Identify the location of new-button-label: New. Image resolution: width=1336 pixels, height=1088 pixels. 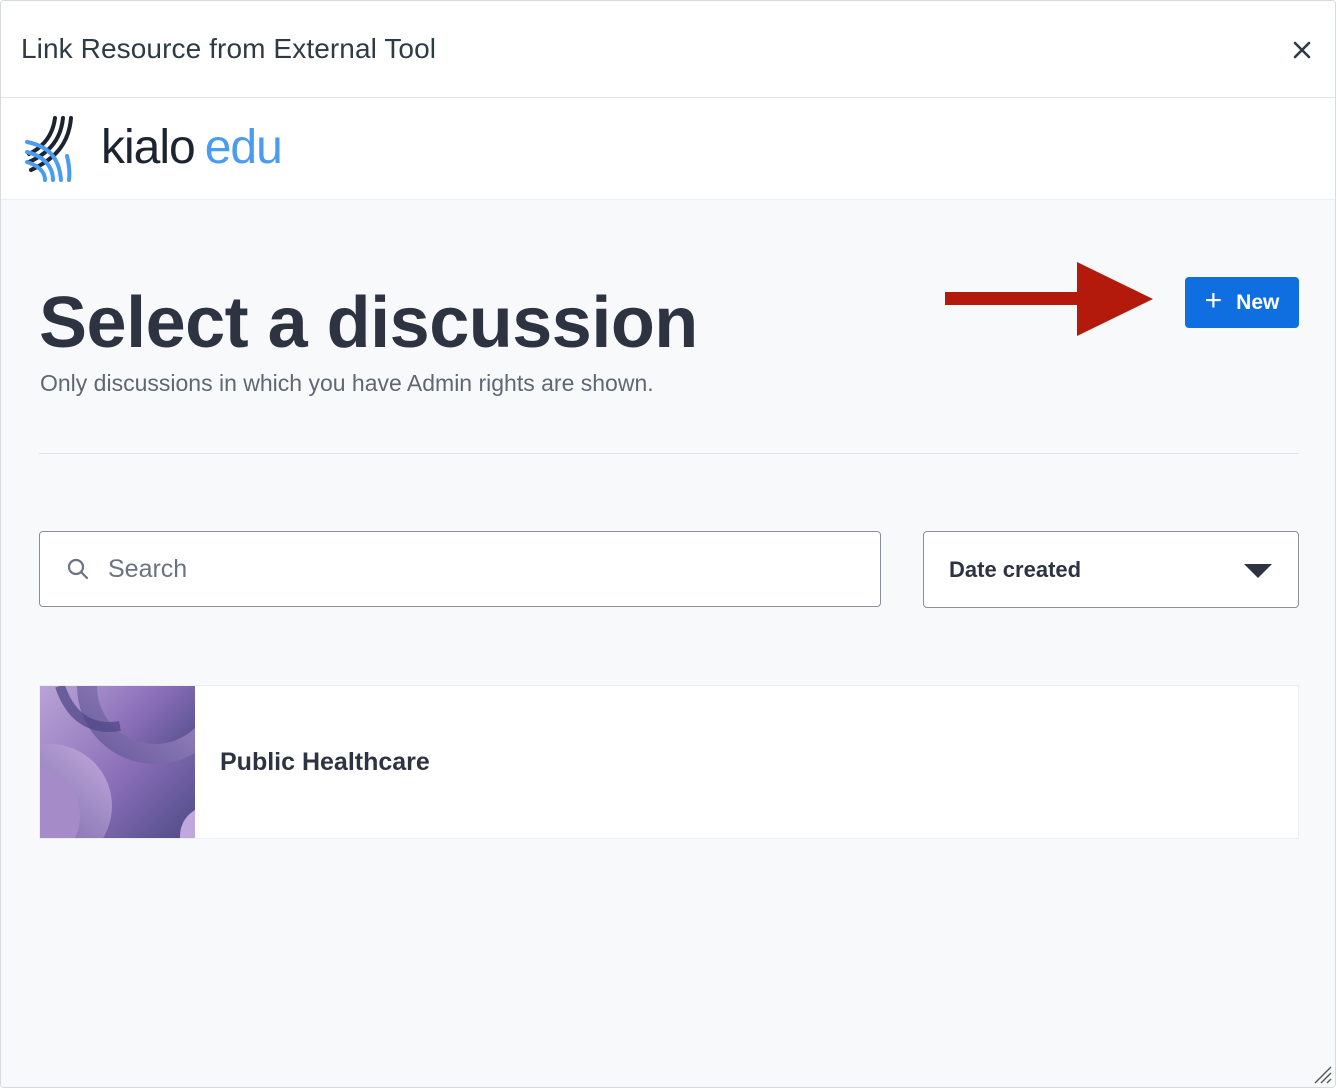
(1258, 302).